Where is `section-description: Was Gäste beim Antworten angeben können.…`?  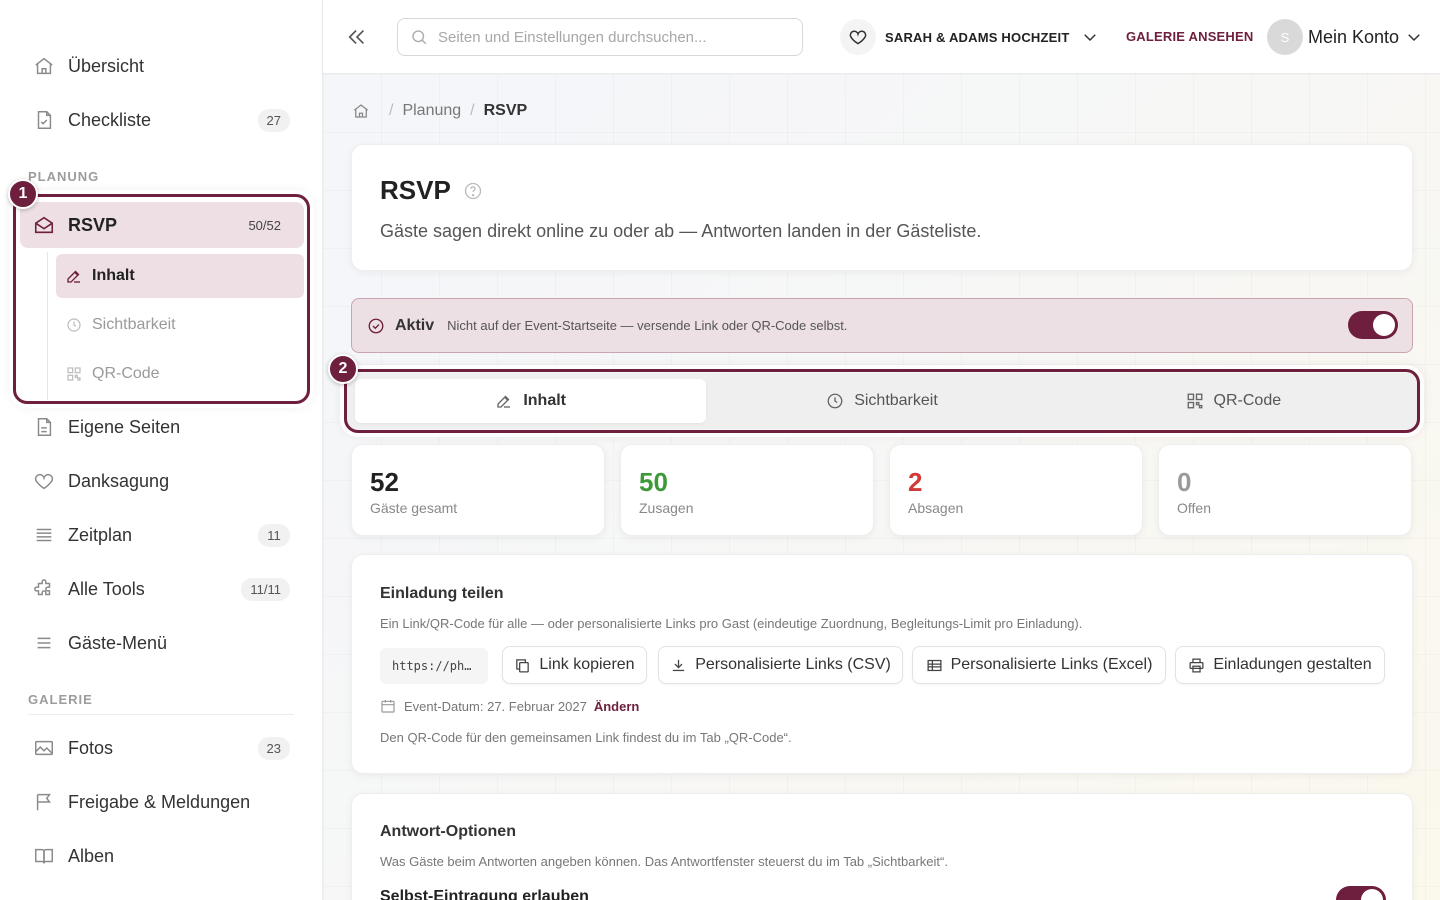
section-description: Was Gäste beim Antworten angeben können.… is located at coordinates (664, 861).